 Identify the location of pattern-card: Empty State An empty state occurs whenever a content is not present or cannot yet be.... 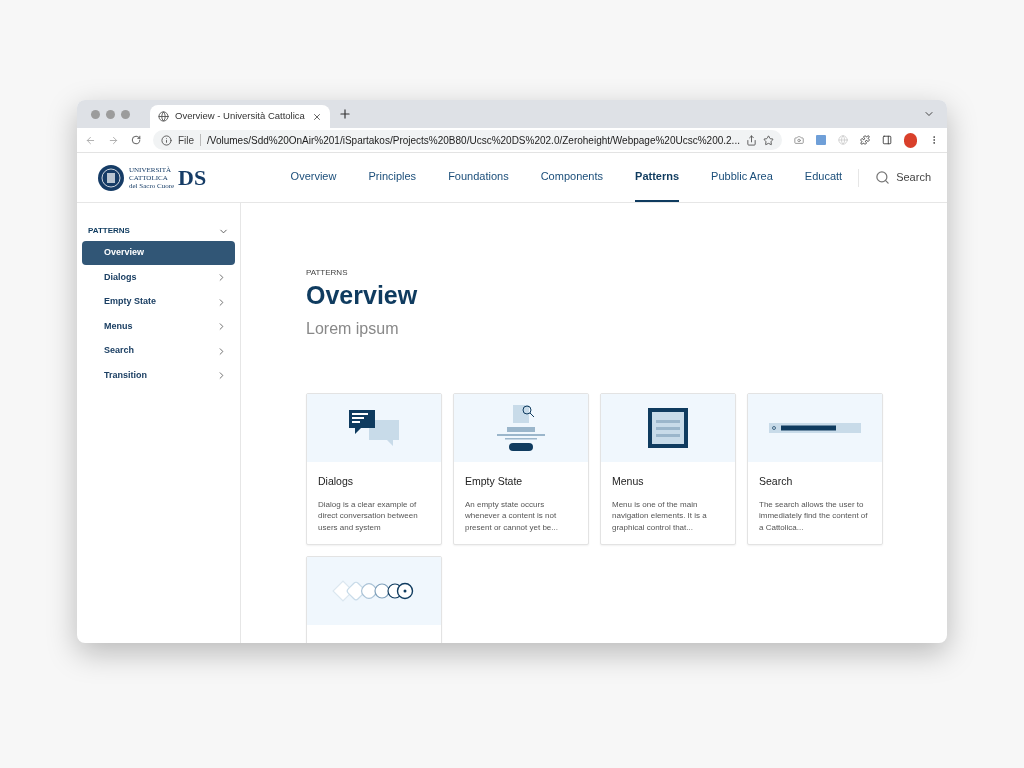
(521, 469).